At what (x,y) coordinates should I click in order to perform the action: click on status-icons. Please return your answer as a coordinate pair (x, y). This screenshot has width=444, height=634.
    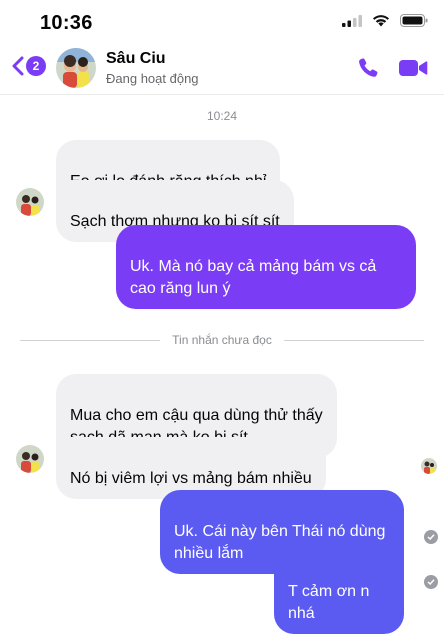
    Looking at the image, I should click on (385, 20).